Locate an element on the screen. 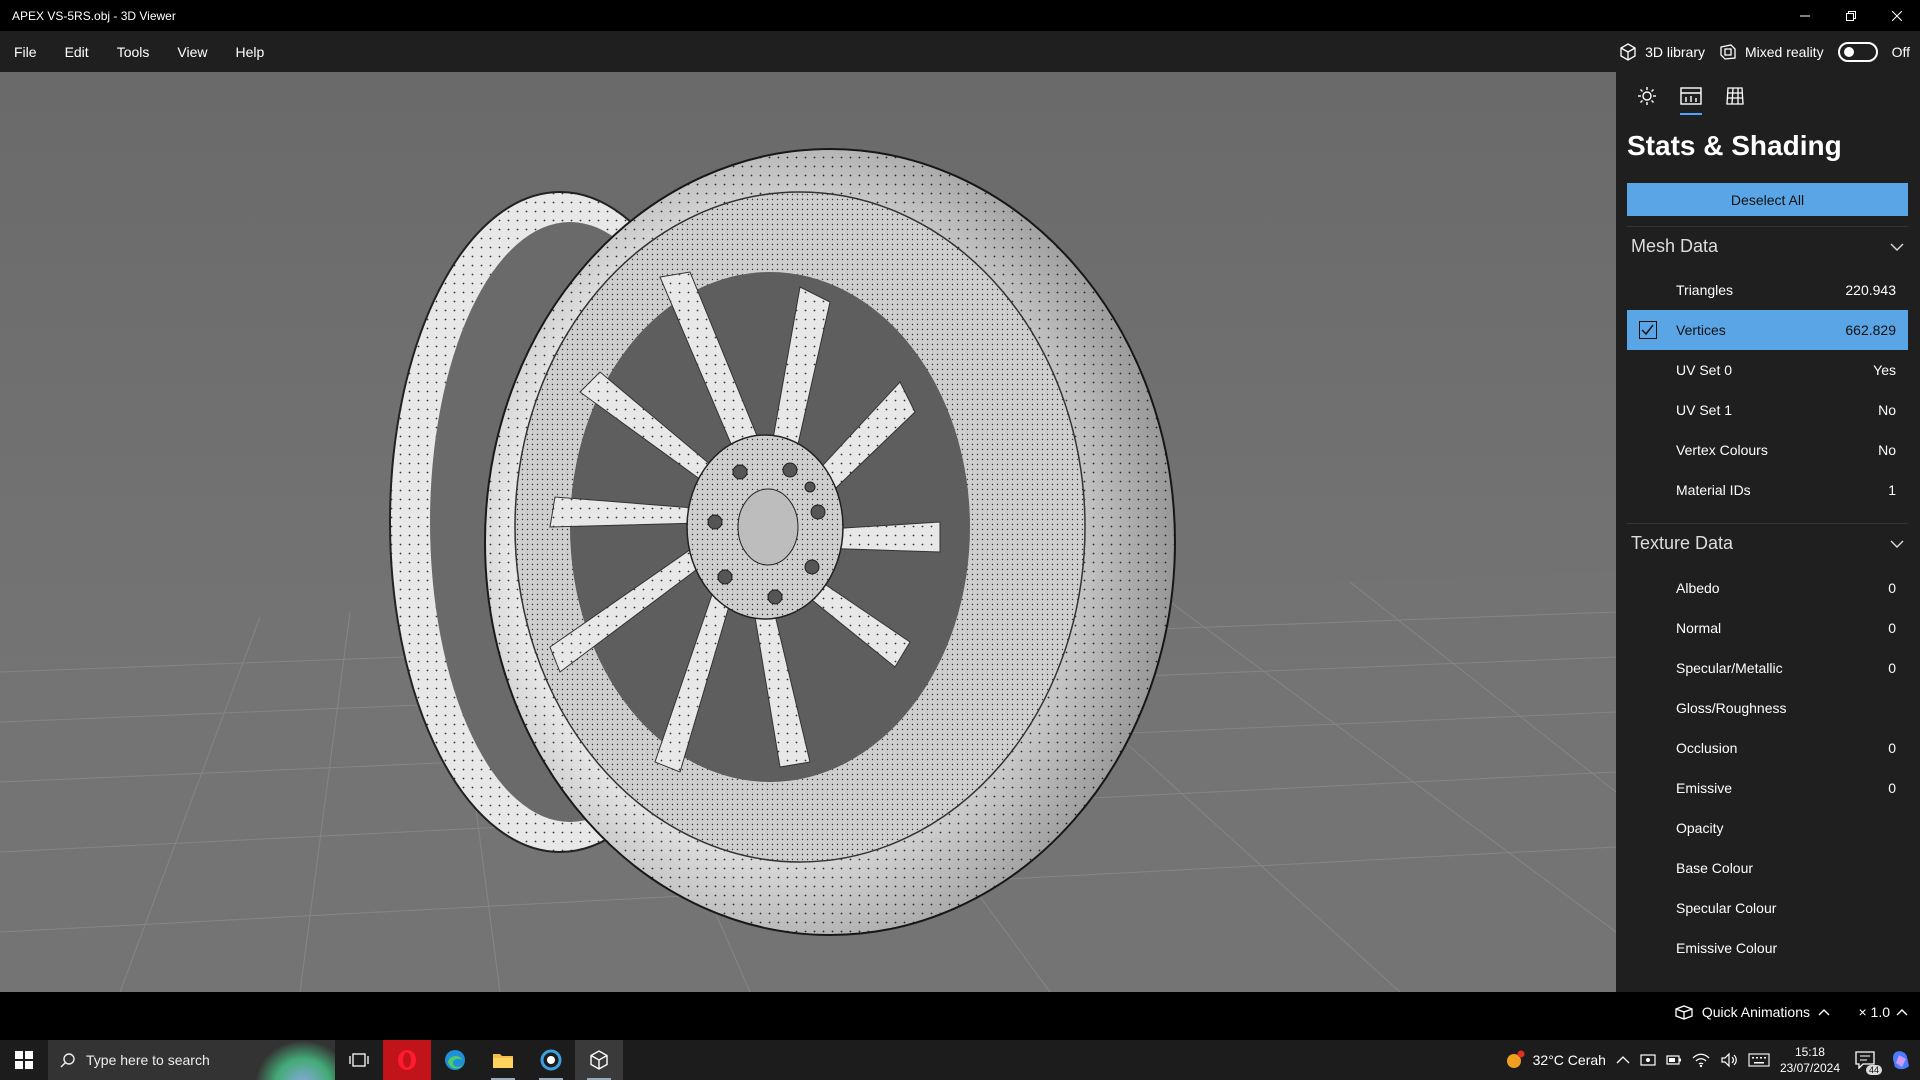 The image size is (1920, 1080). mixed-reality-label: Mixed reality is located at coordinates (1784, 51).